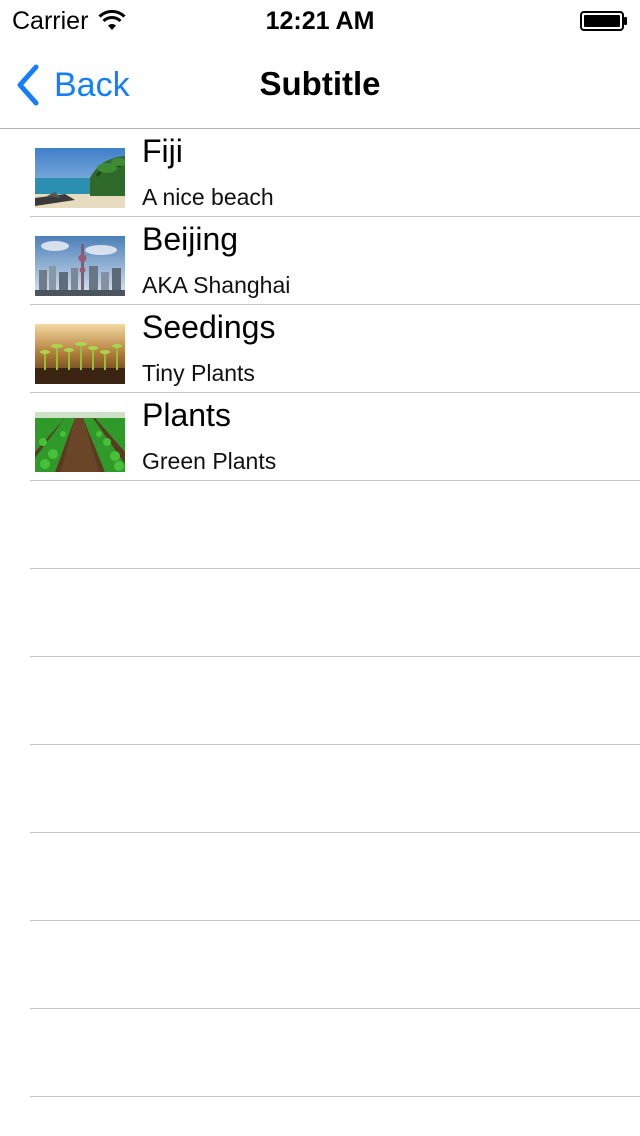 This screenshot has height=1136, width=640. What do you see at coordinates (80, 266) in the screenshot?
I see `city-skyline-photo` at bounding box center [80, 266].